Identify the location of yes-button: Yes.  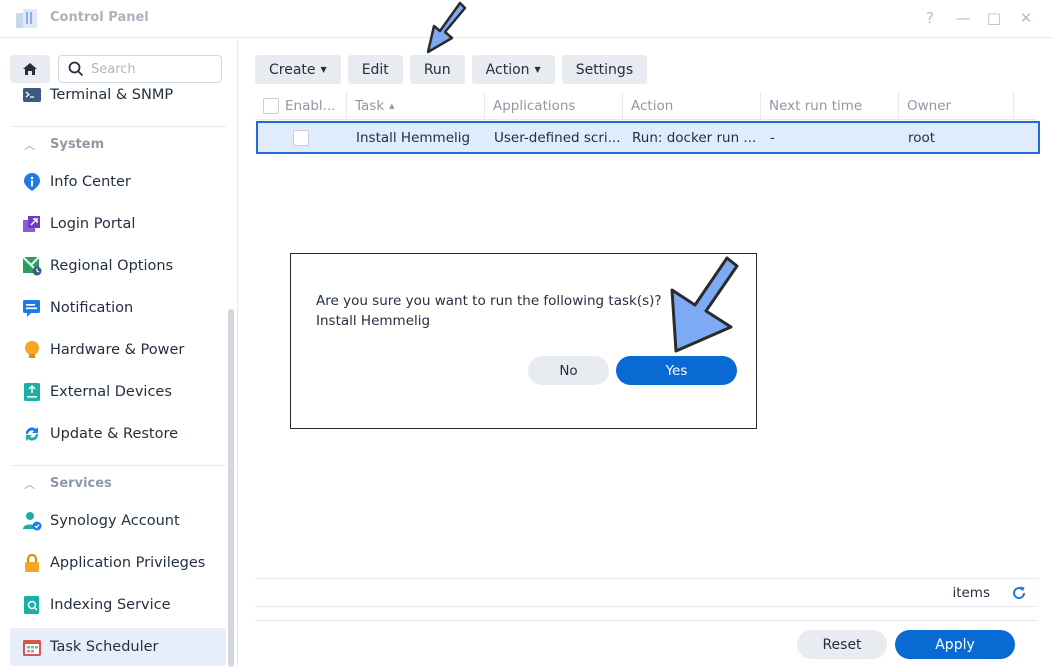
(676, 370).